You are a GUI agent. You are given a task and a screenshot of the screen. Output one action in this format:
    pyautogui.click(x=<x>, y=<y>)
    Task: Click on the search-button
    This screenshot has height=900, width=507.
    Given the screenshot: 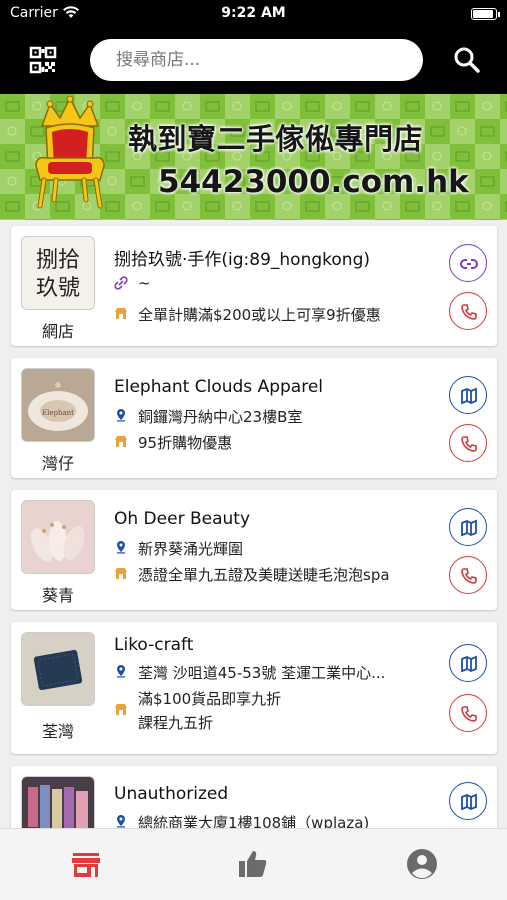 What is the action you would take?
    pyautogui.click(x=467, y=60)
    